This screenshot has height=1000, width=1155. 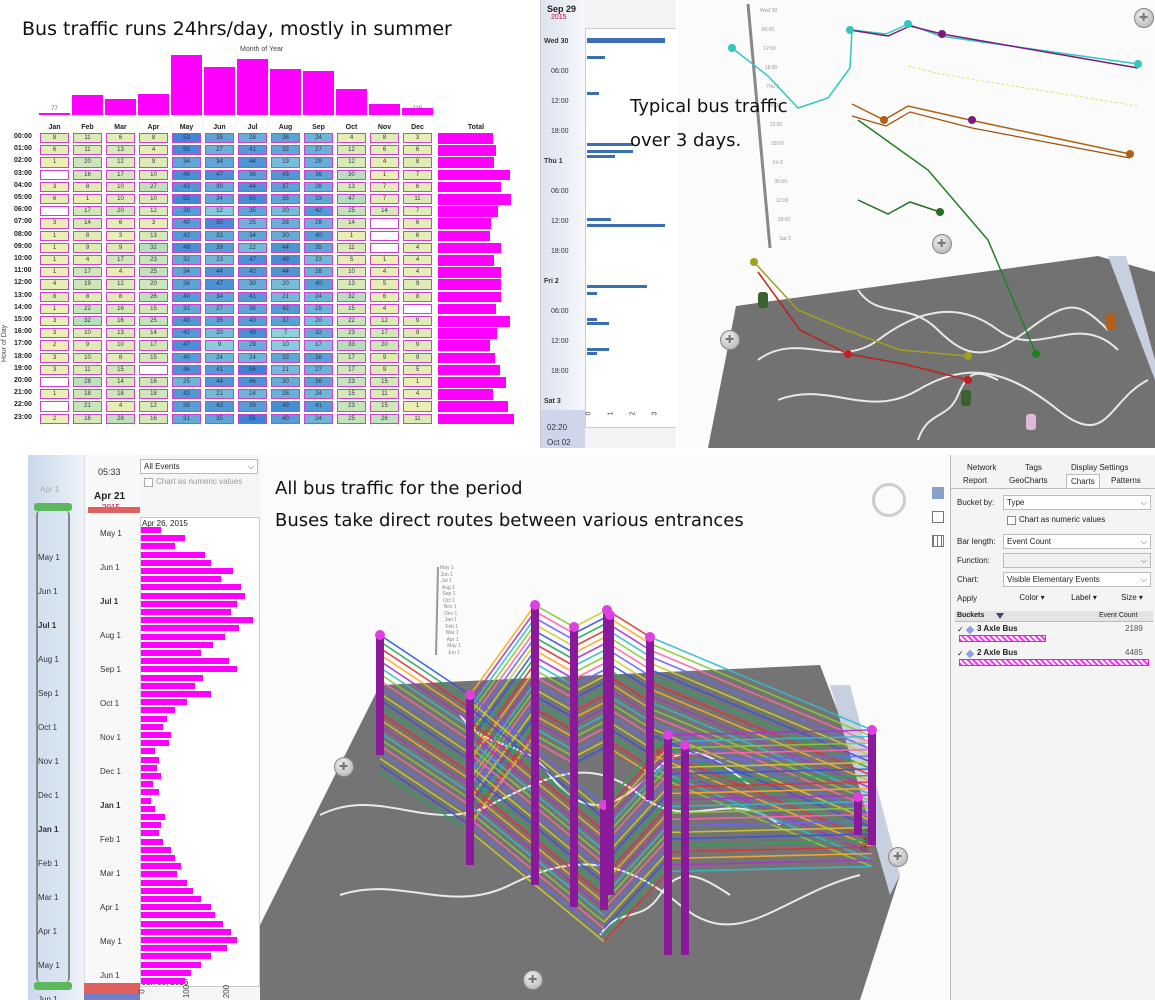 I want to click on chart-numeric-side-checkbox, so click(x=1011, y=520).